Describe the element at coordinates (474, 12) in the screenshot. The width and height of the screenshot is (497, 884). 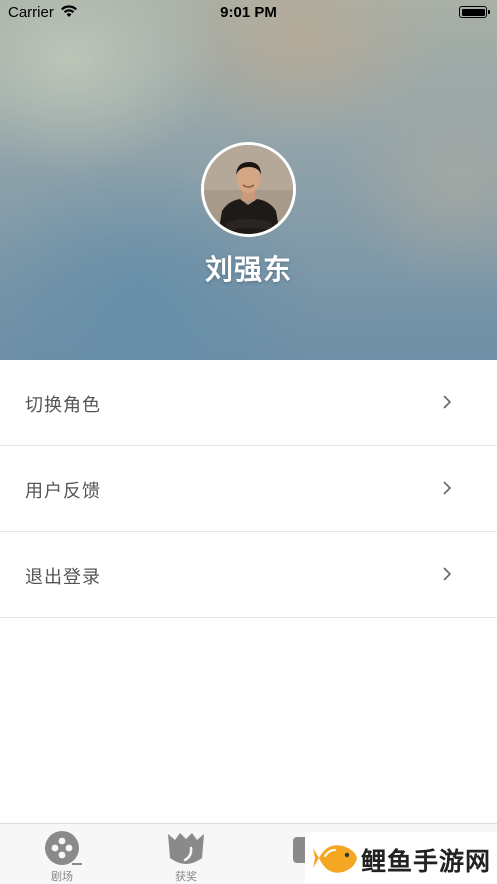
I see `battery-icon` at that location.